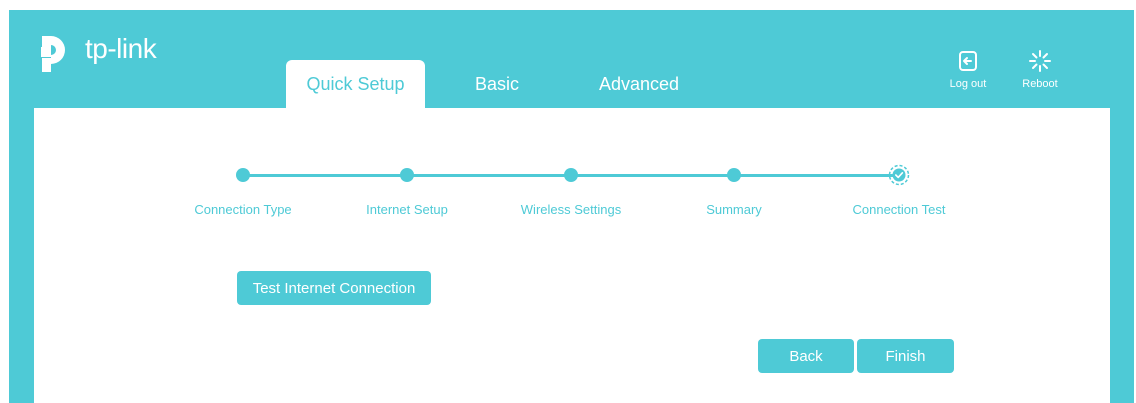 The image size is (1136, 403). I want to click on step-label-internet-setup: Internet Setup, so click(407, 209).